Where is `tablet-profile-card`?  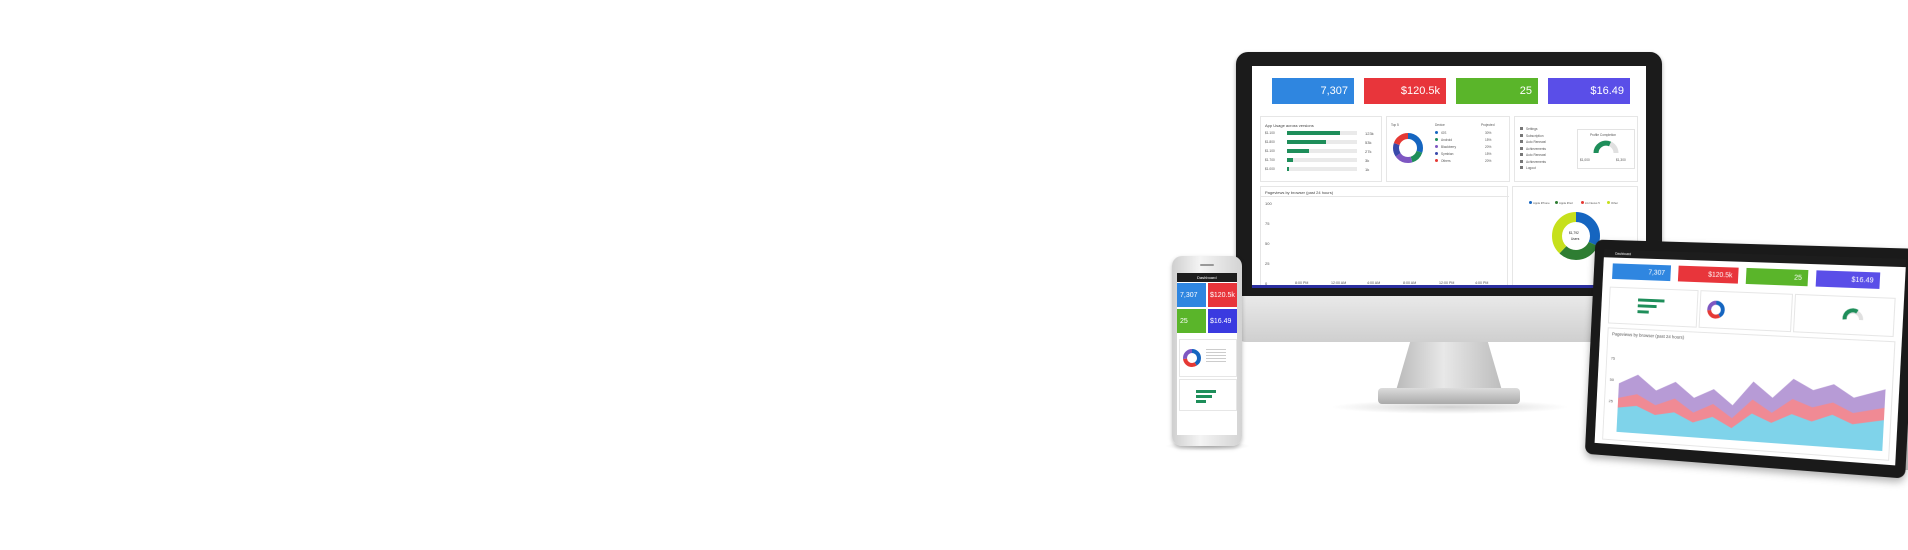
tablet-profile-card is located at coordinates (1844, 315).